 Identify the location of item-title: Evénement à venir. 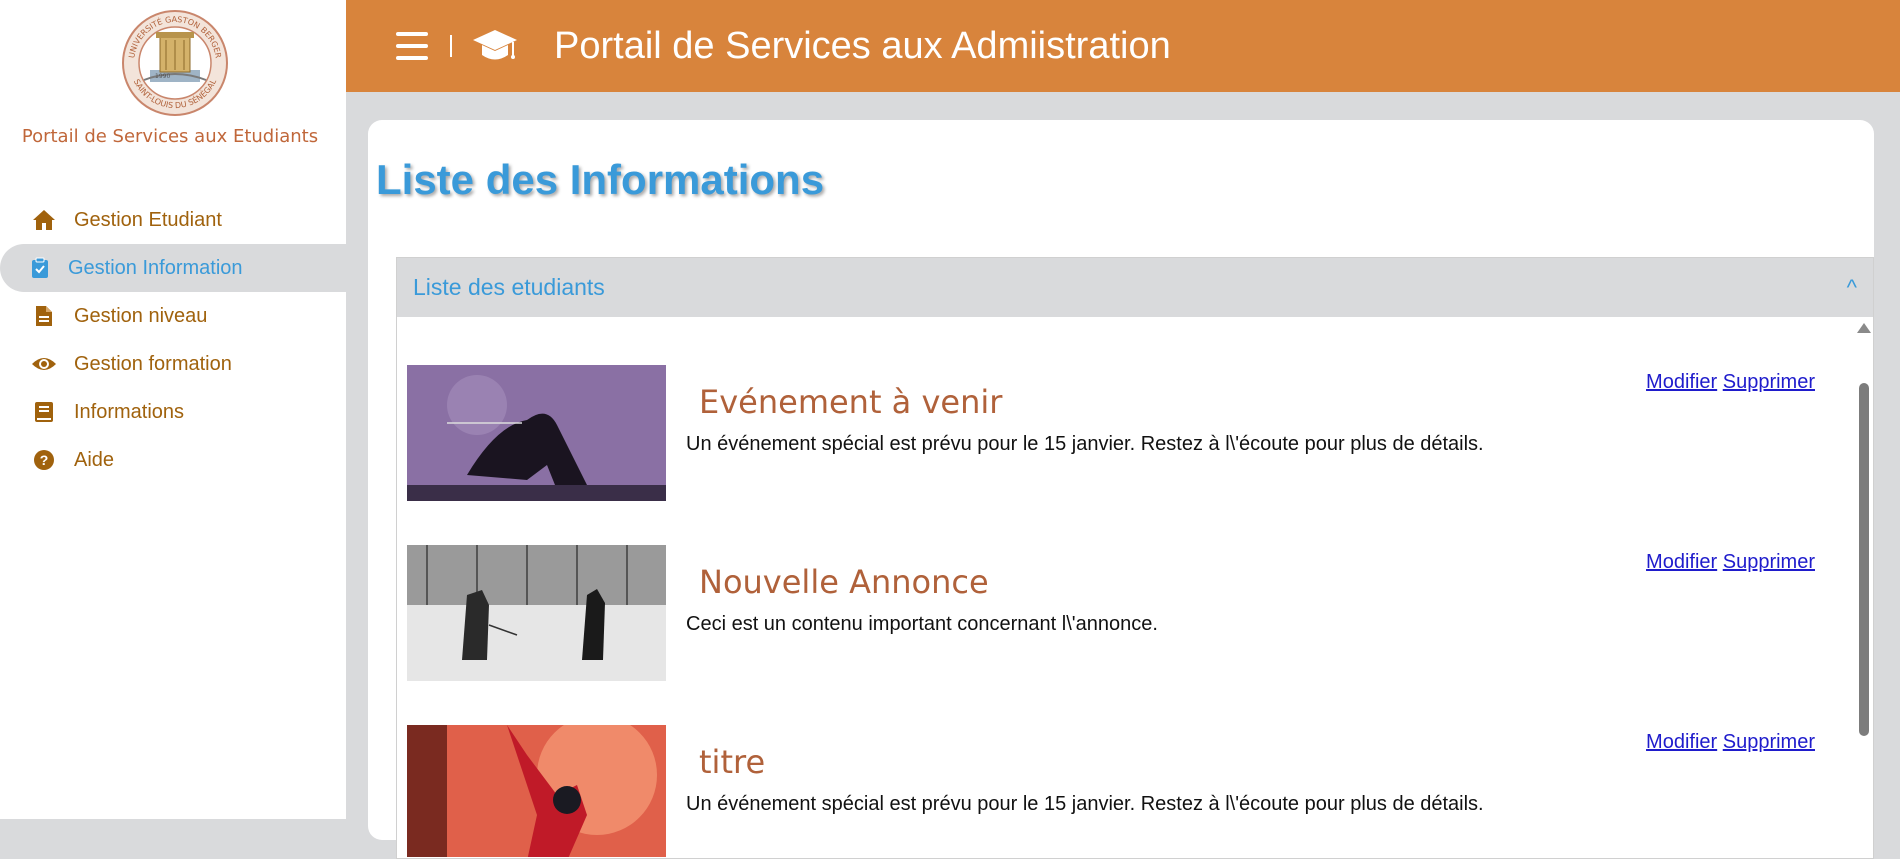
(851, 402).